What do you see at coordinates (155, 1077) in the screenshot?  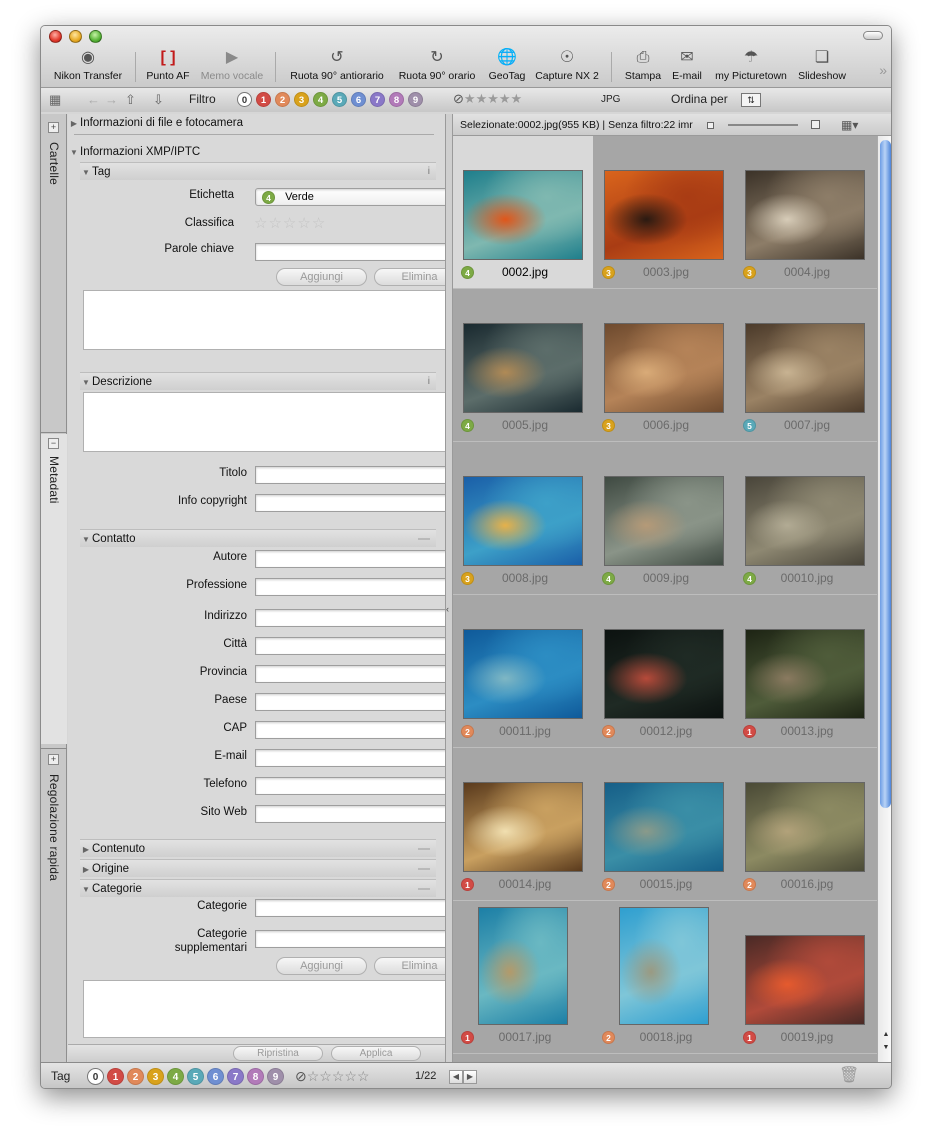 I see `status-label-3-button: 3` at bounding box center [155, 1077].